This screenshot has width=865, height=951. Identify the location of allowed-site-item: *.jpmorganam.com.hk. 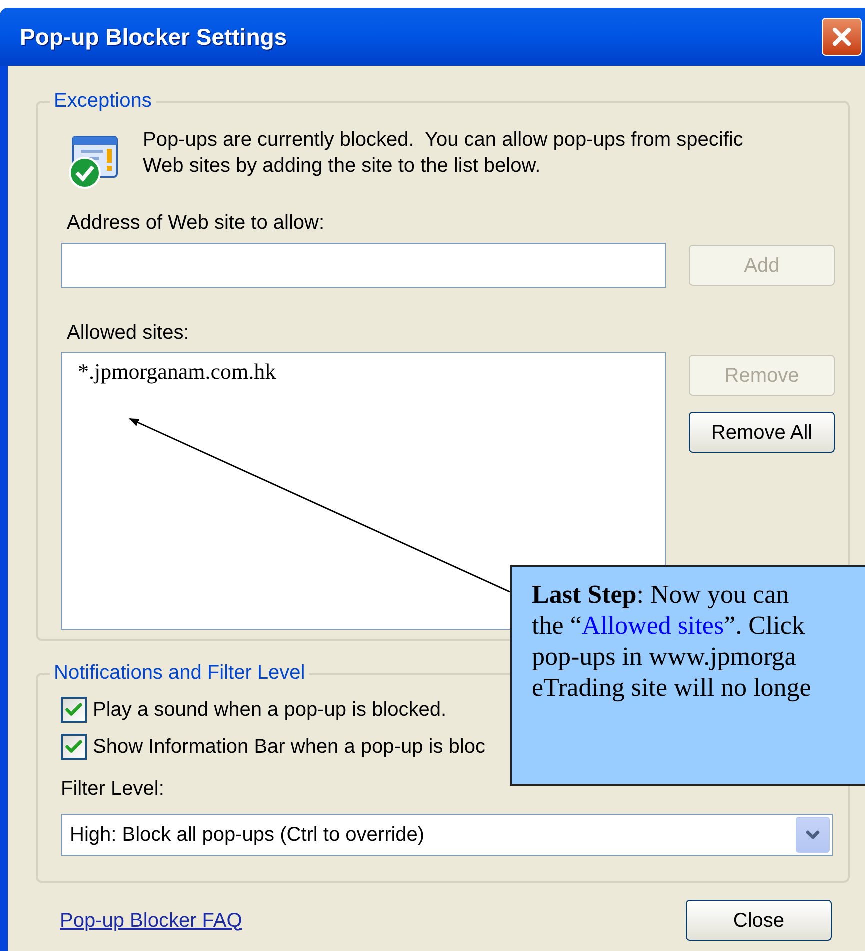
(177, 372).